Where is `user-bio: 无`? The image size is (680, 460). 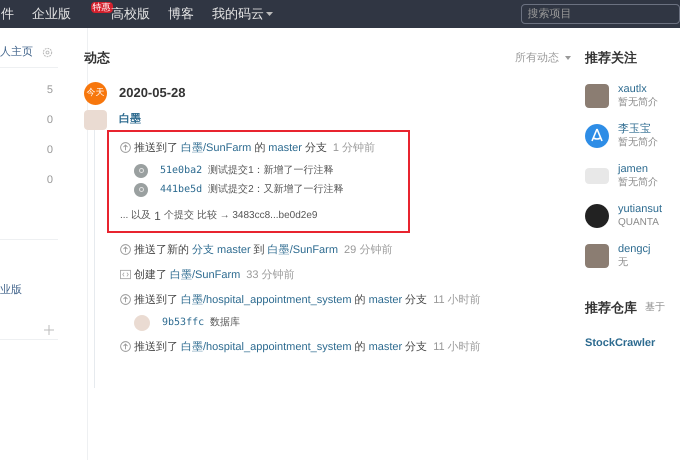
user-bio: 无 is located at coordinates (623, 263).